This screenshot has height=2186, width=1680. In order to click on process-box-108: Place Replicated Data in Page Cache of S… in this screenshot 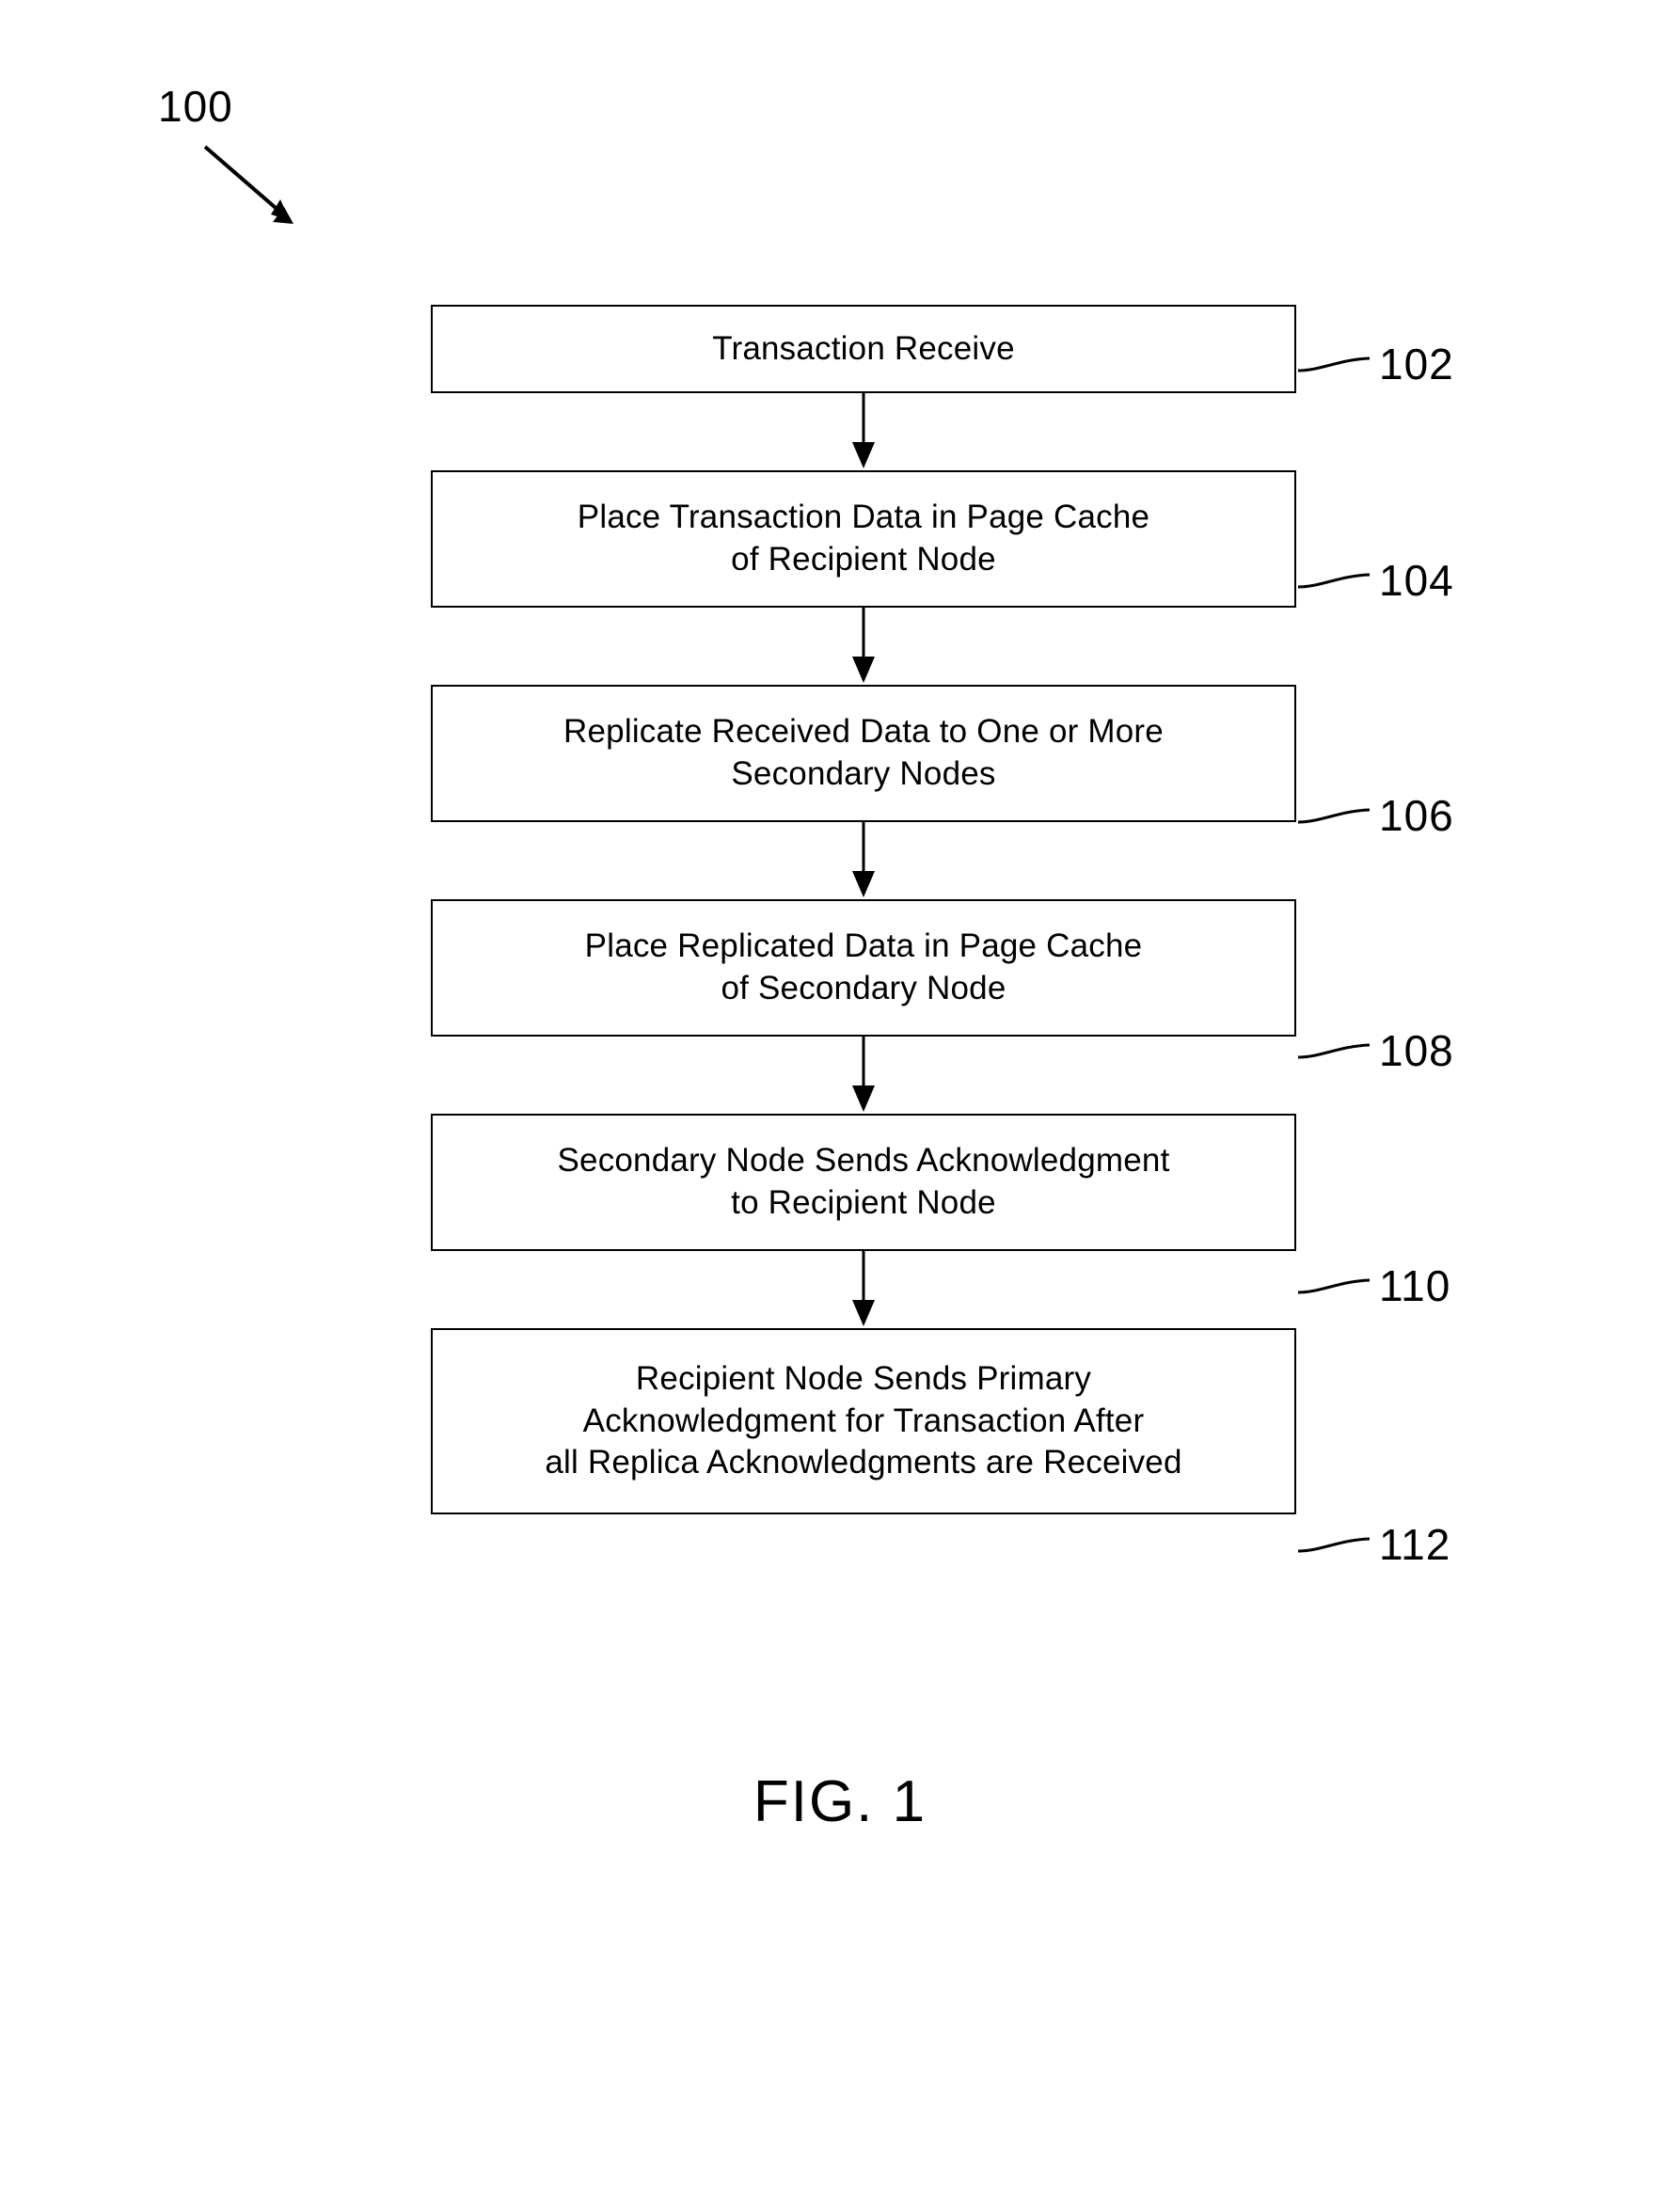, I will do `click(863, 968)`.